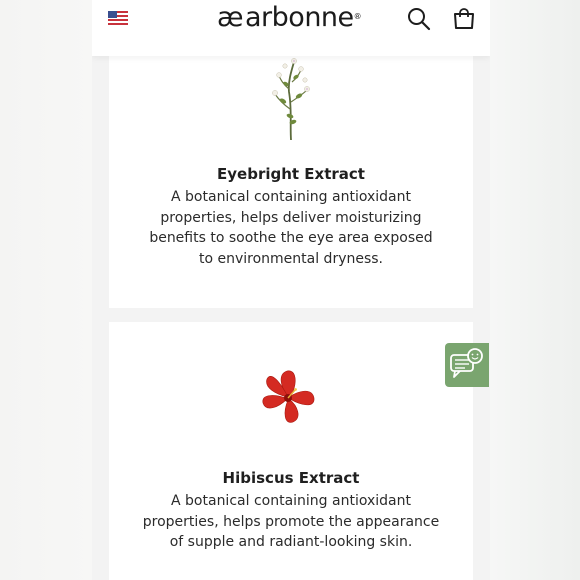 The height and width of the screenshot is (580, 580). I want to click on ingredient-title: Eyebright Extract, so click(291, 174).